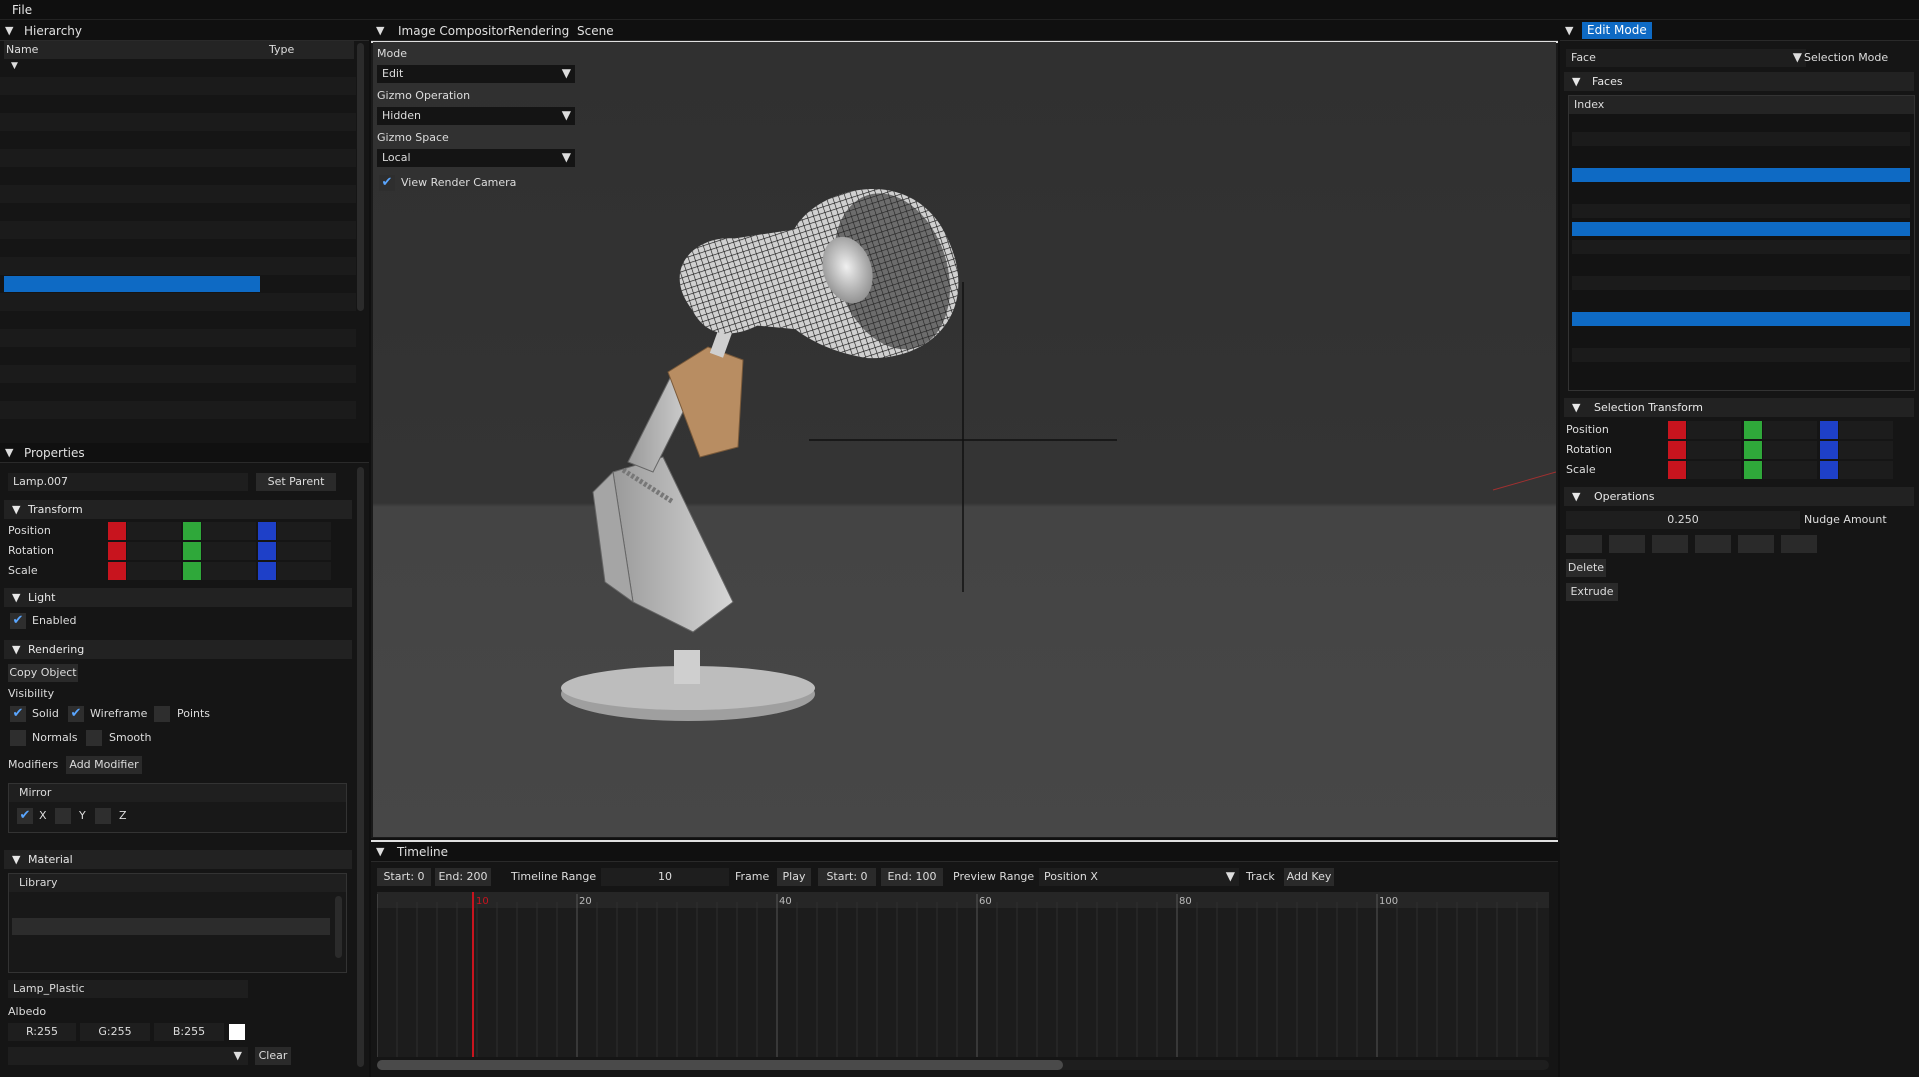 Image resolution: width=1919 pixels, height=1077 pixels. I want to click on smooth-checkbox, so click(94, 738).